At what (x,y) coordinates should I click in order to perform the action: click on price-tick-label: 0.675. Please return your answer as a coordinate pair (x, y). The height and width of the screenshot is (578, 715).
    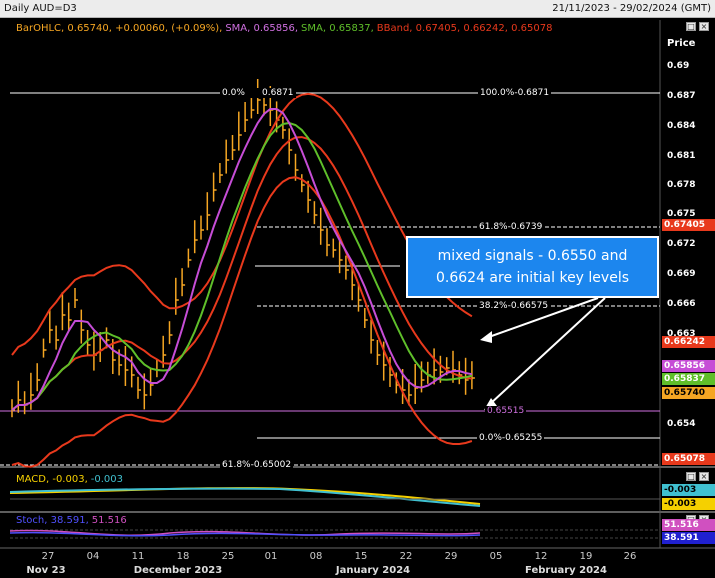
    Looking at the image, I should click on (681, 214).